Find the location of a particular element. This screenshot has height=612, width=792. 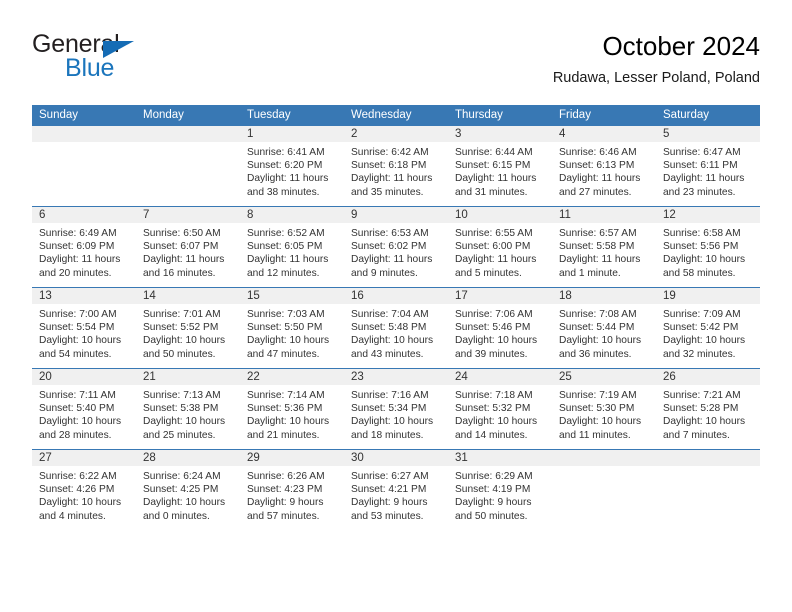

sunrise-text: Sunrise: 7:08 AM is located at coordinates (598, 314).